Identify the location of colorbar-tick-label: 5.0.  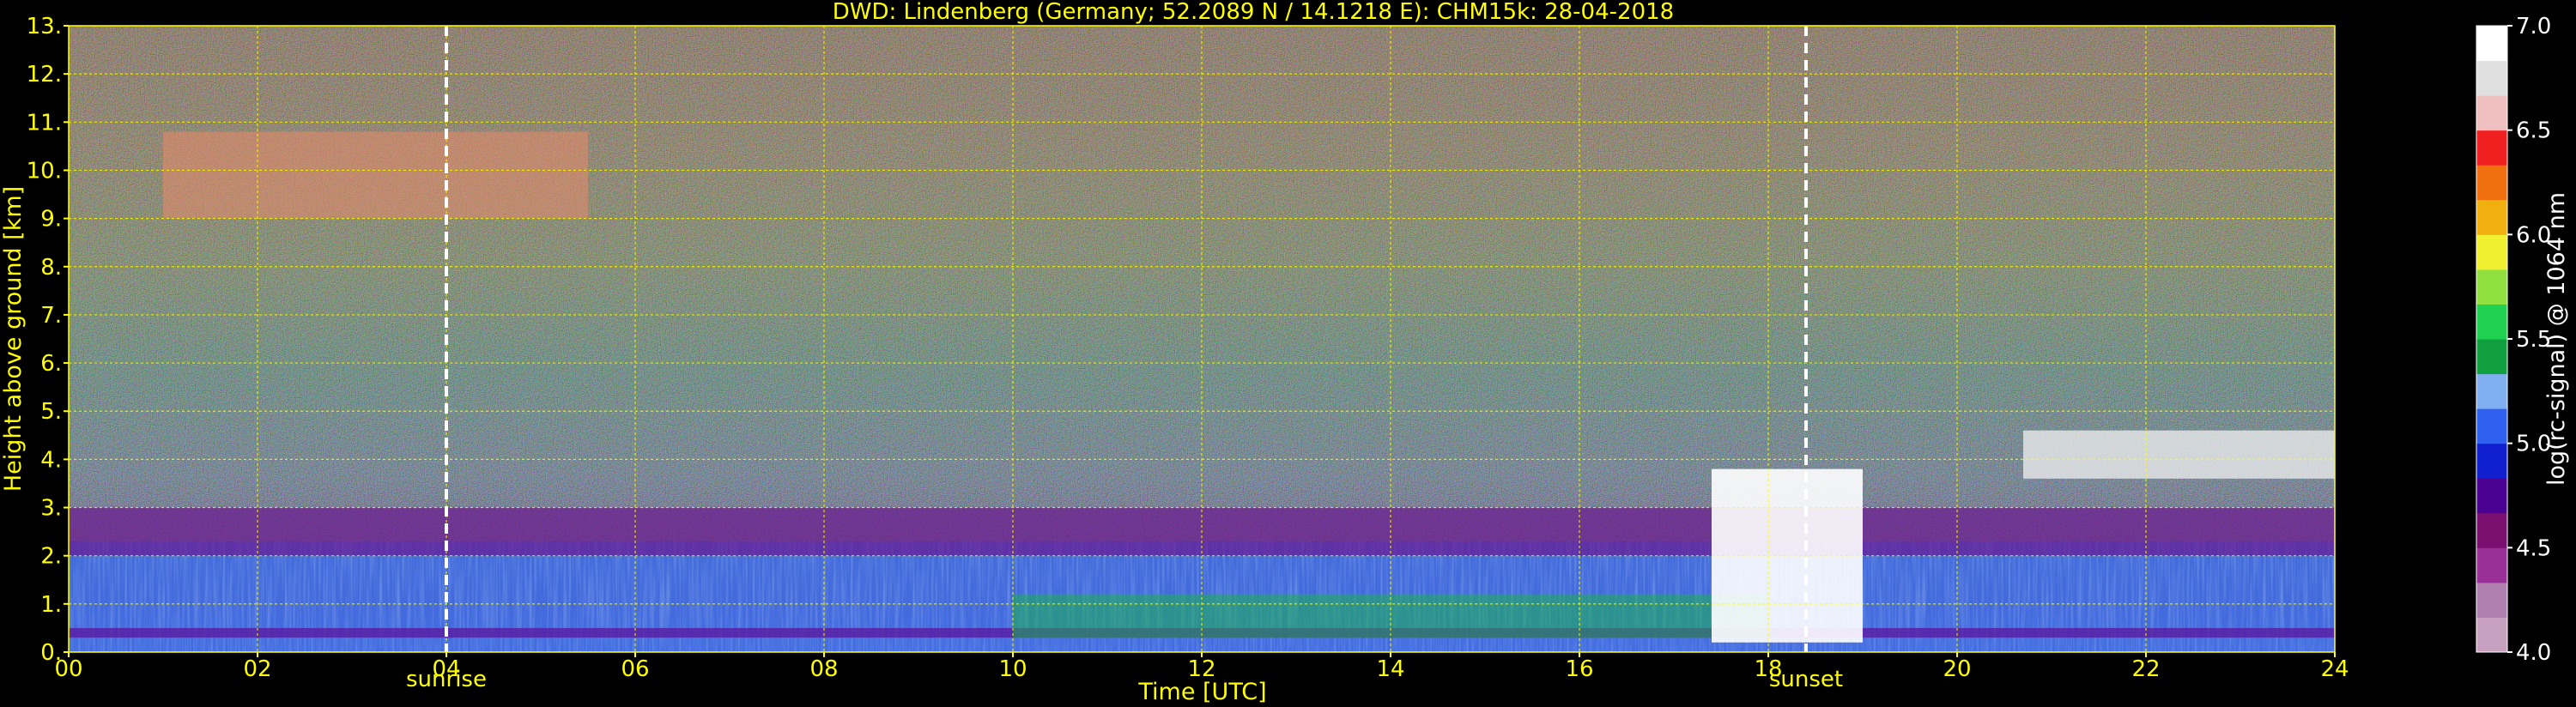
(2533, 444).